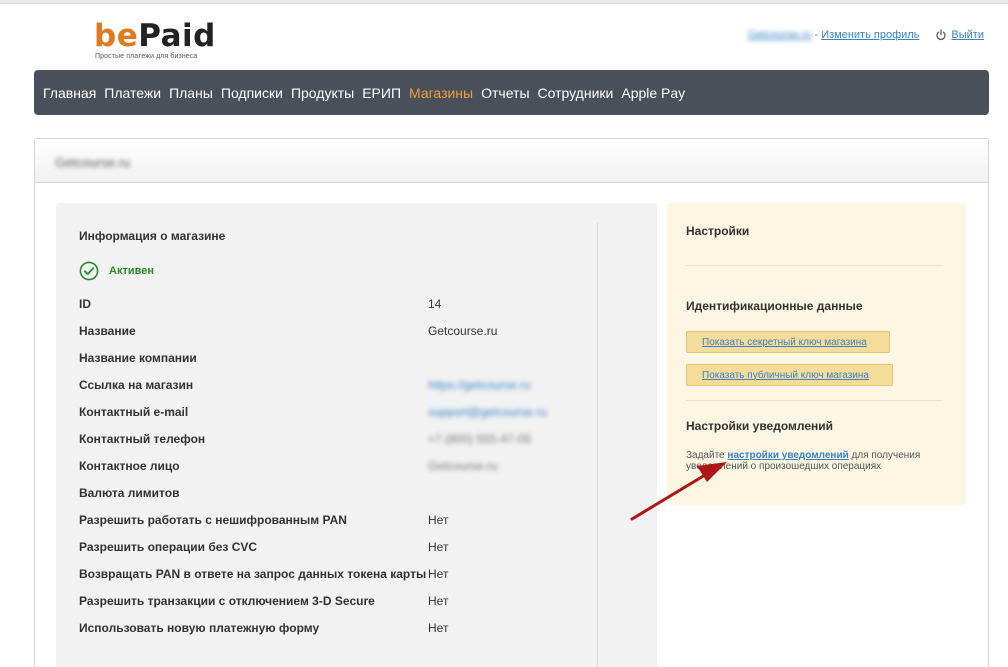 Image resolution: width=1008 pixels, height=667 pixels. I want to click on row-label: Ссылка на магазин, so click(136, 385).